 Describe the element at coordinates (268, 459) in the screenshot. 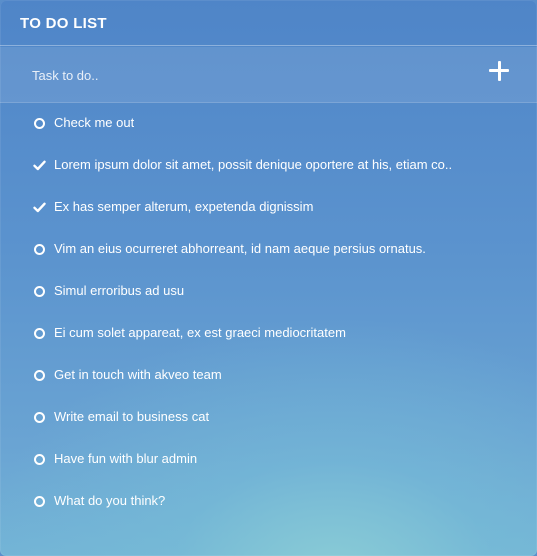

I see `todo-item: Have fun with blur admin` at that location.